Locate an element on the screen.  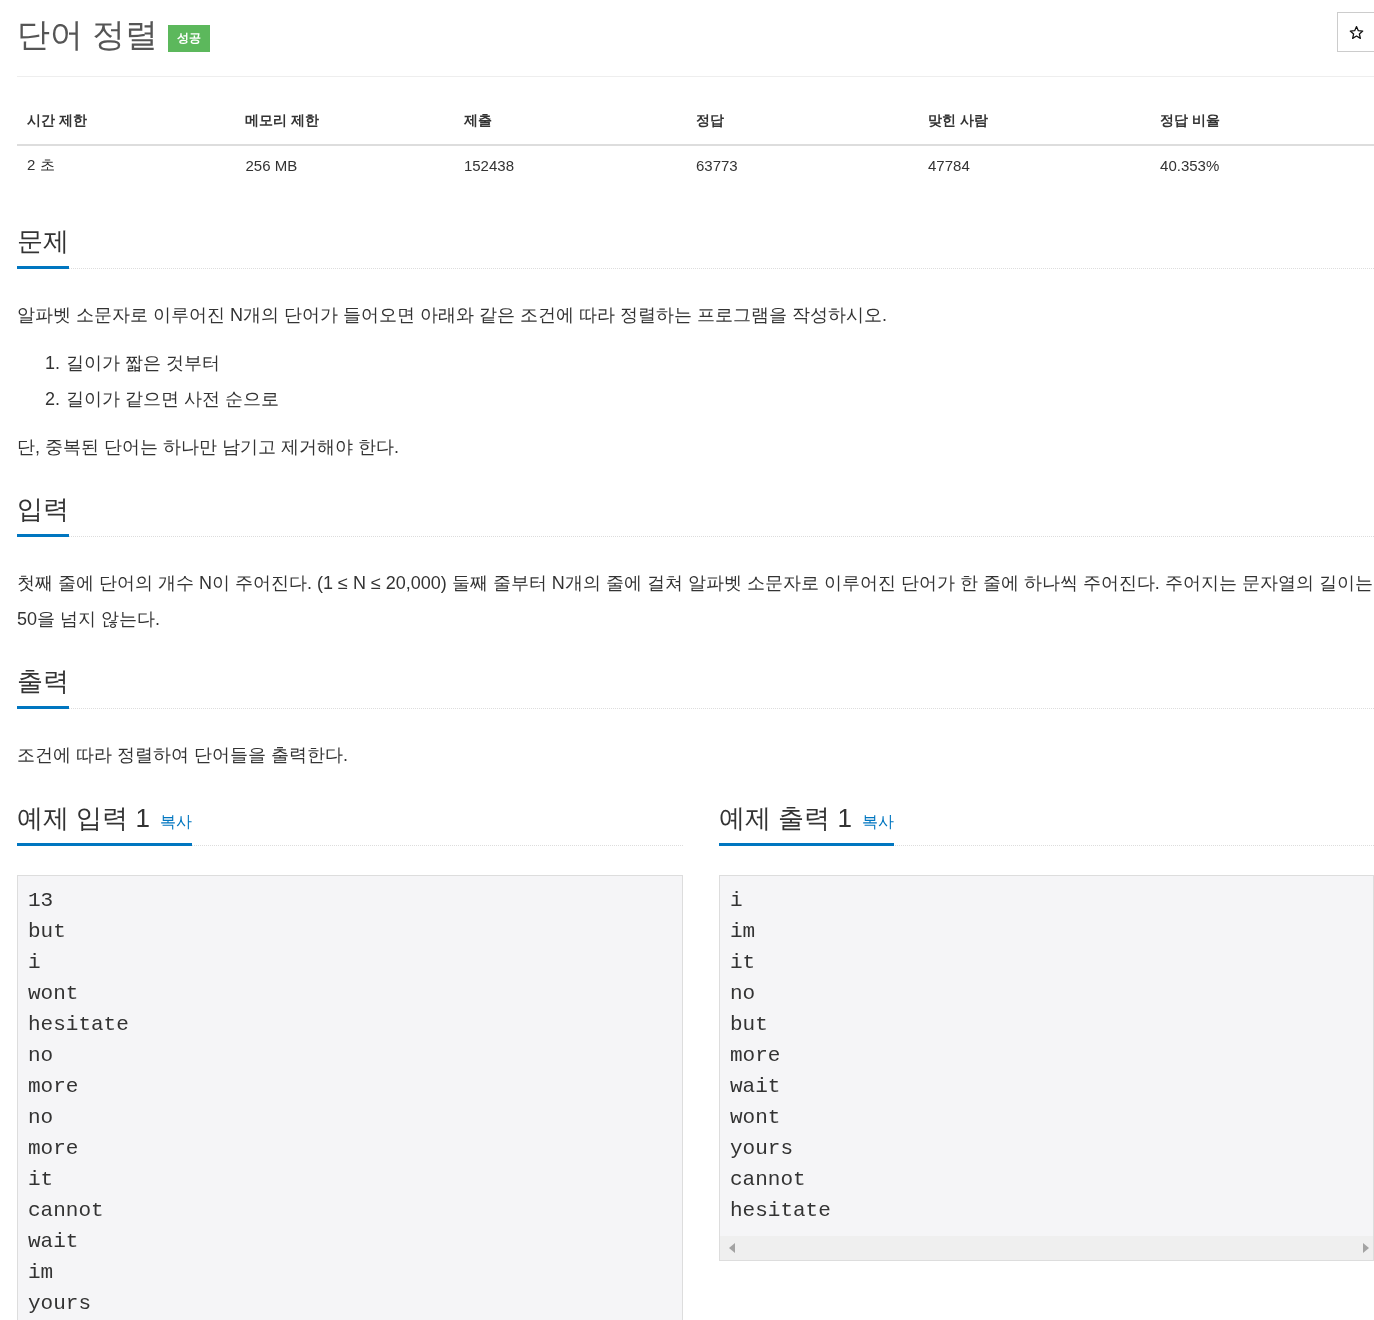
scroll-right-icon is located at coordinates (1366, 1248).